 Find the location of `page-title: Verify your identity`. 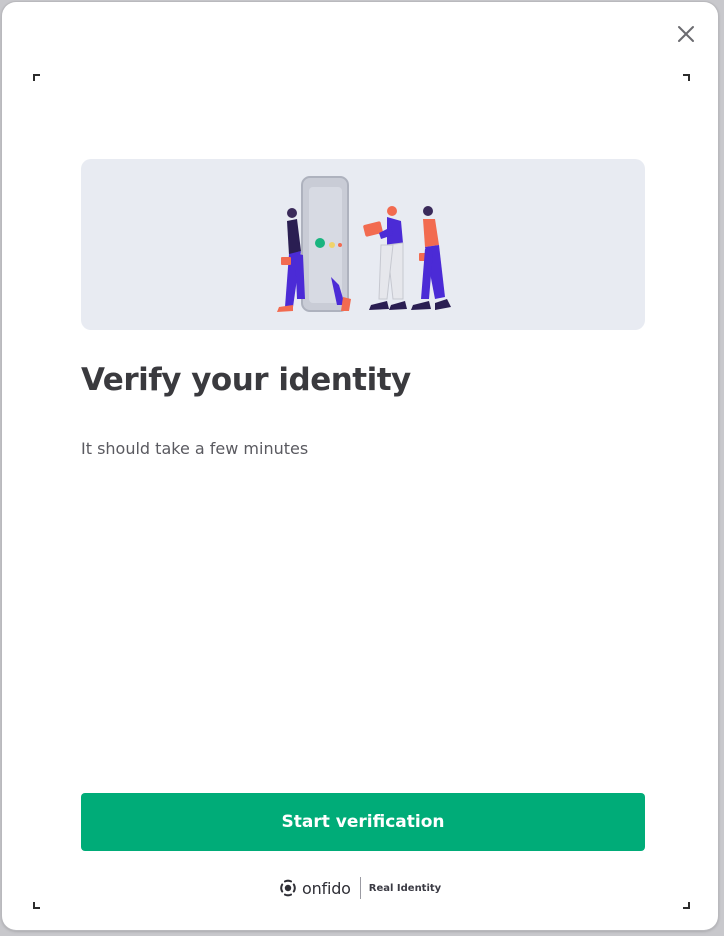

page-title: Verify your identity is located at coordinates (246, 380).